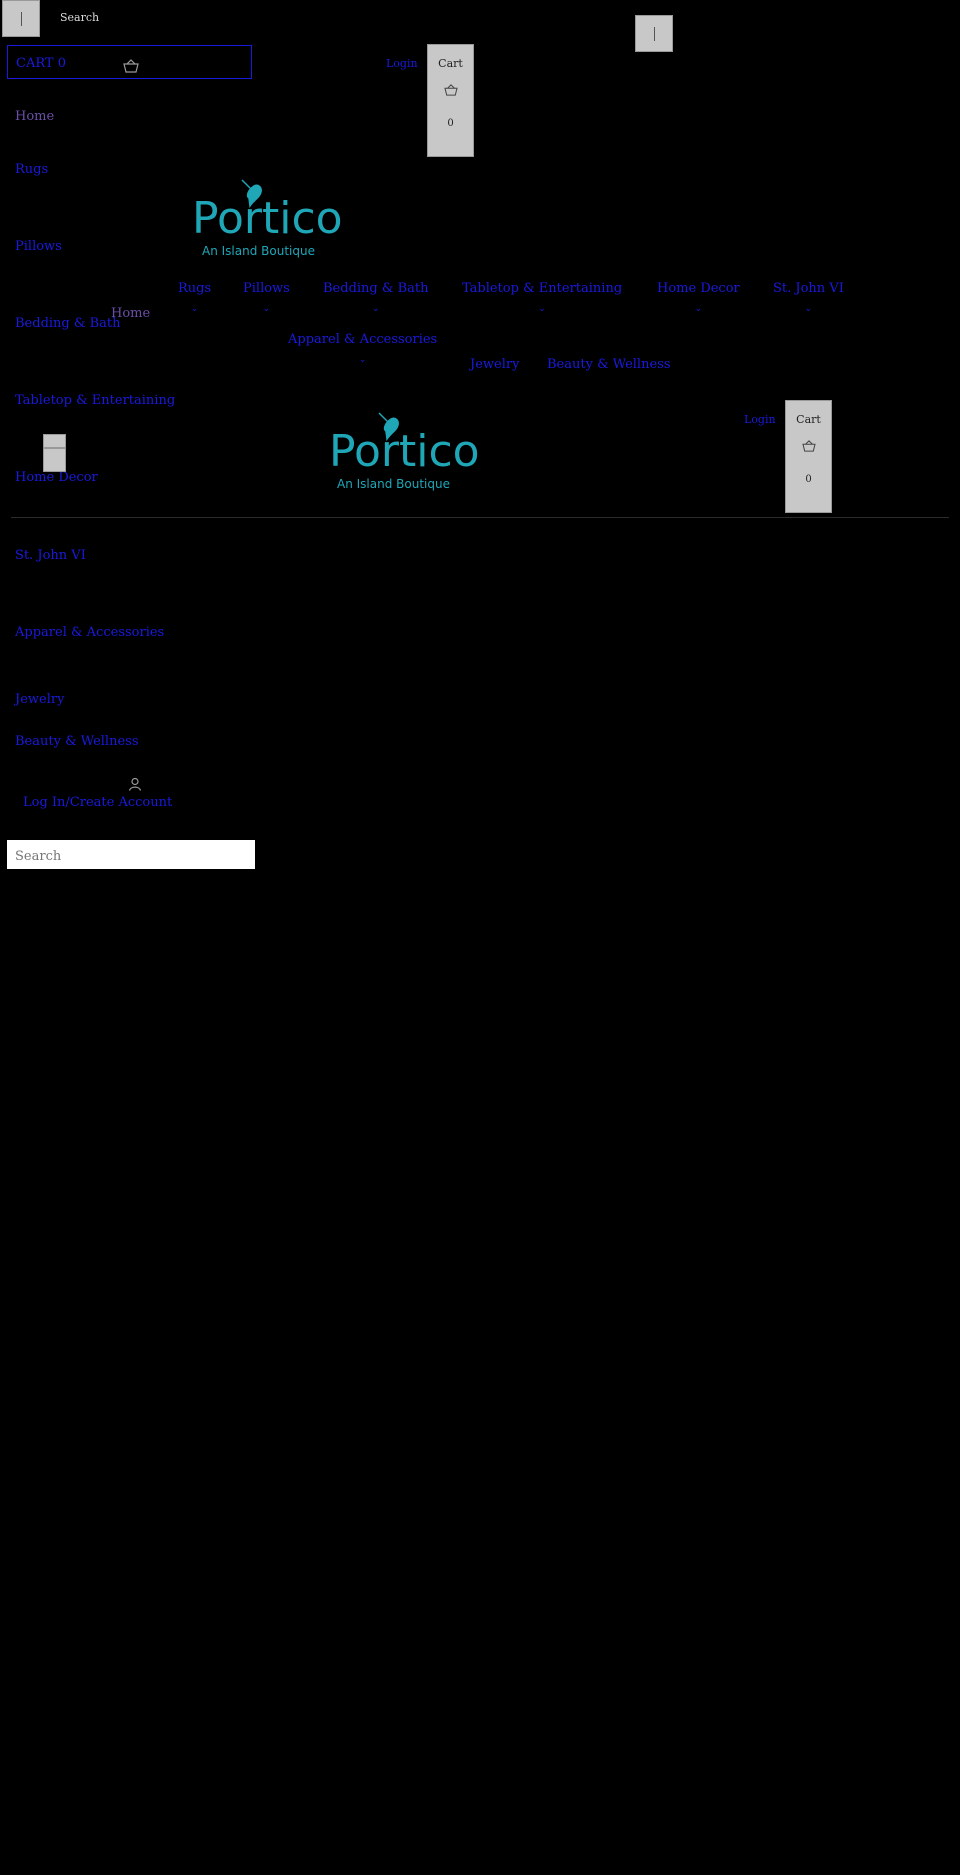 The height and width of the screenshot is (1875, 960). I want to click on nav-home: Home, so click(130, 313).